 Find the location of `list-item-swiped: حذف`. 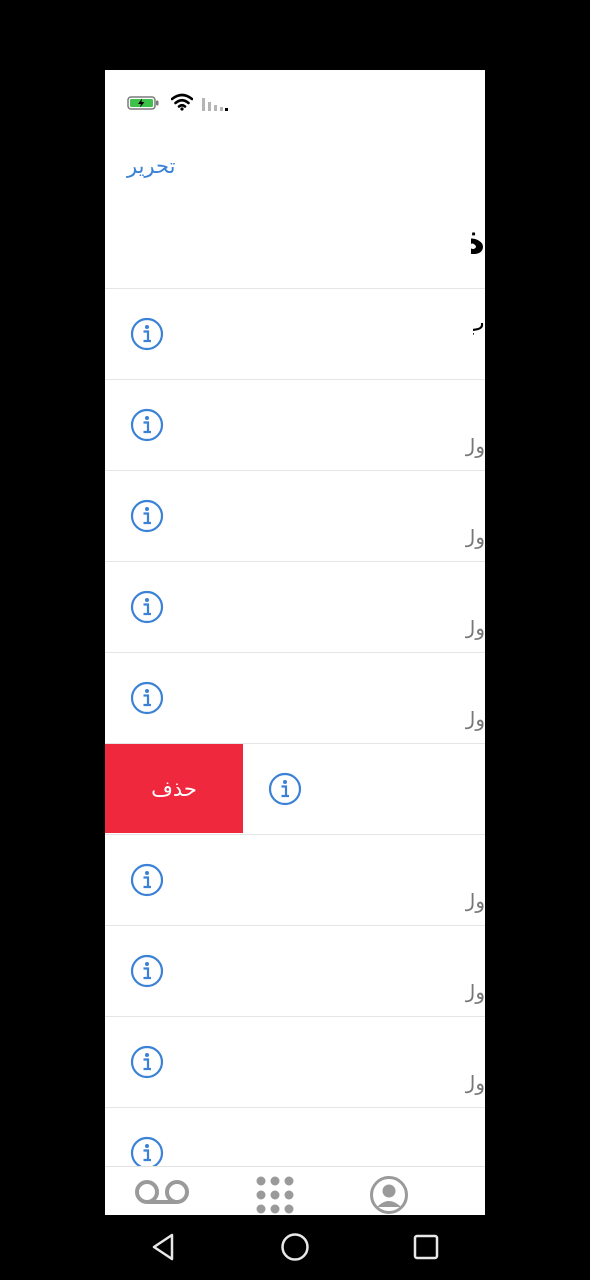

list-item-swiped: حذف is located at coordinates (295, 788).